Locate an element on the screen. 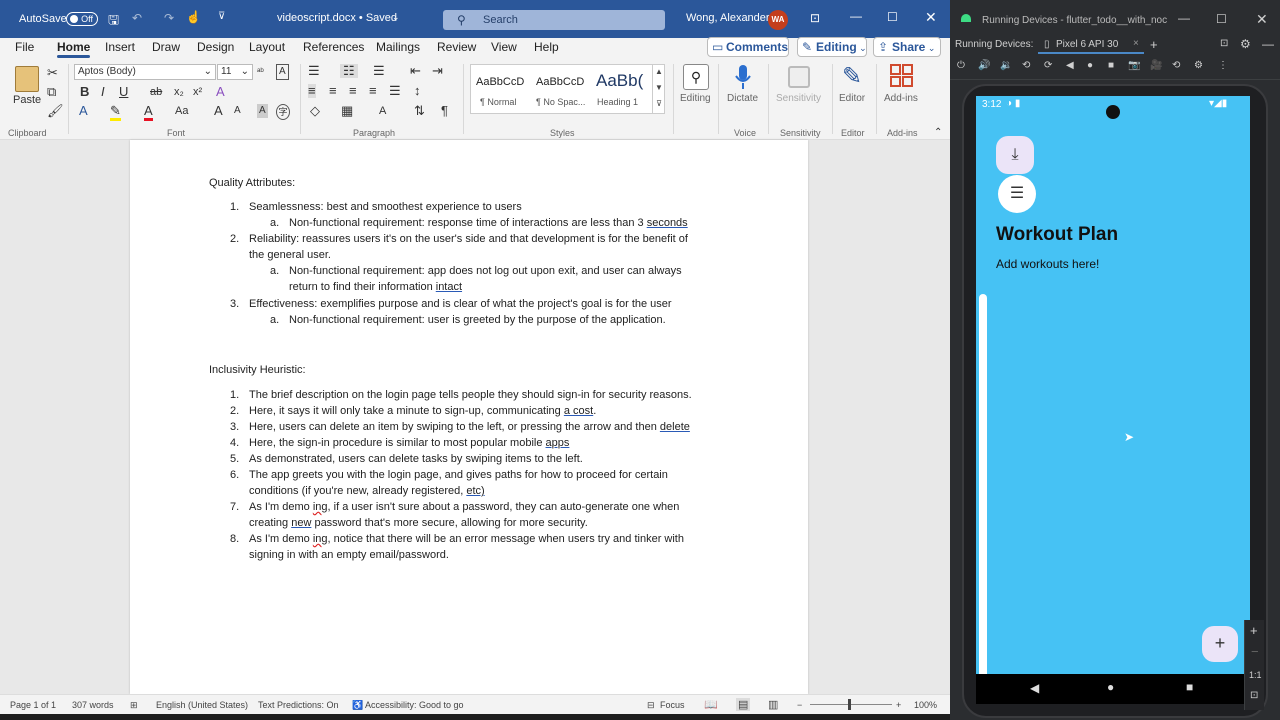 The width and height of the screenshot is (1280, 720). bold-icon: B is located at coordinates (84, 92).